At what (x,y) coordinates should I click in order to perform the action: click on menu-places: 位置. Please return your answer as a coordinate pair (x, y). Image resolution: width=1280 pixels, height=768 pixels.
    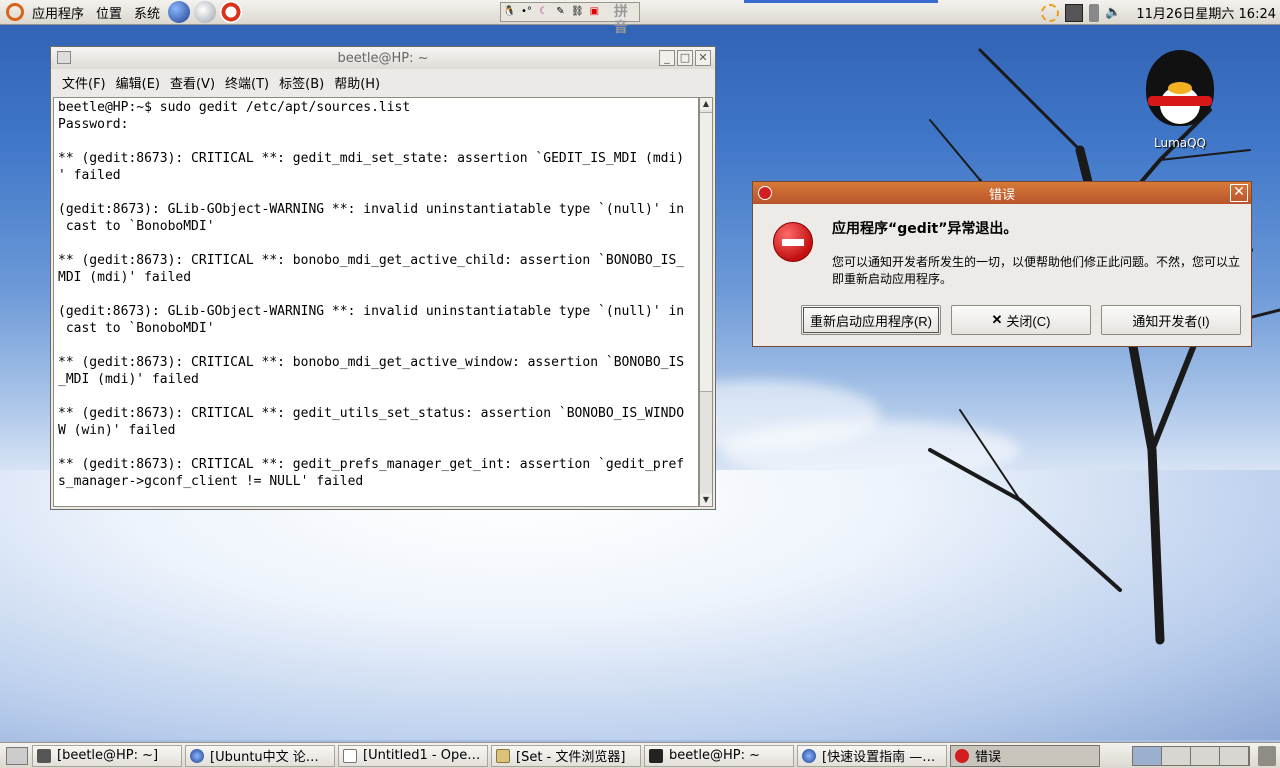
    Looking at the image, I should click on (109, 12).